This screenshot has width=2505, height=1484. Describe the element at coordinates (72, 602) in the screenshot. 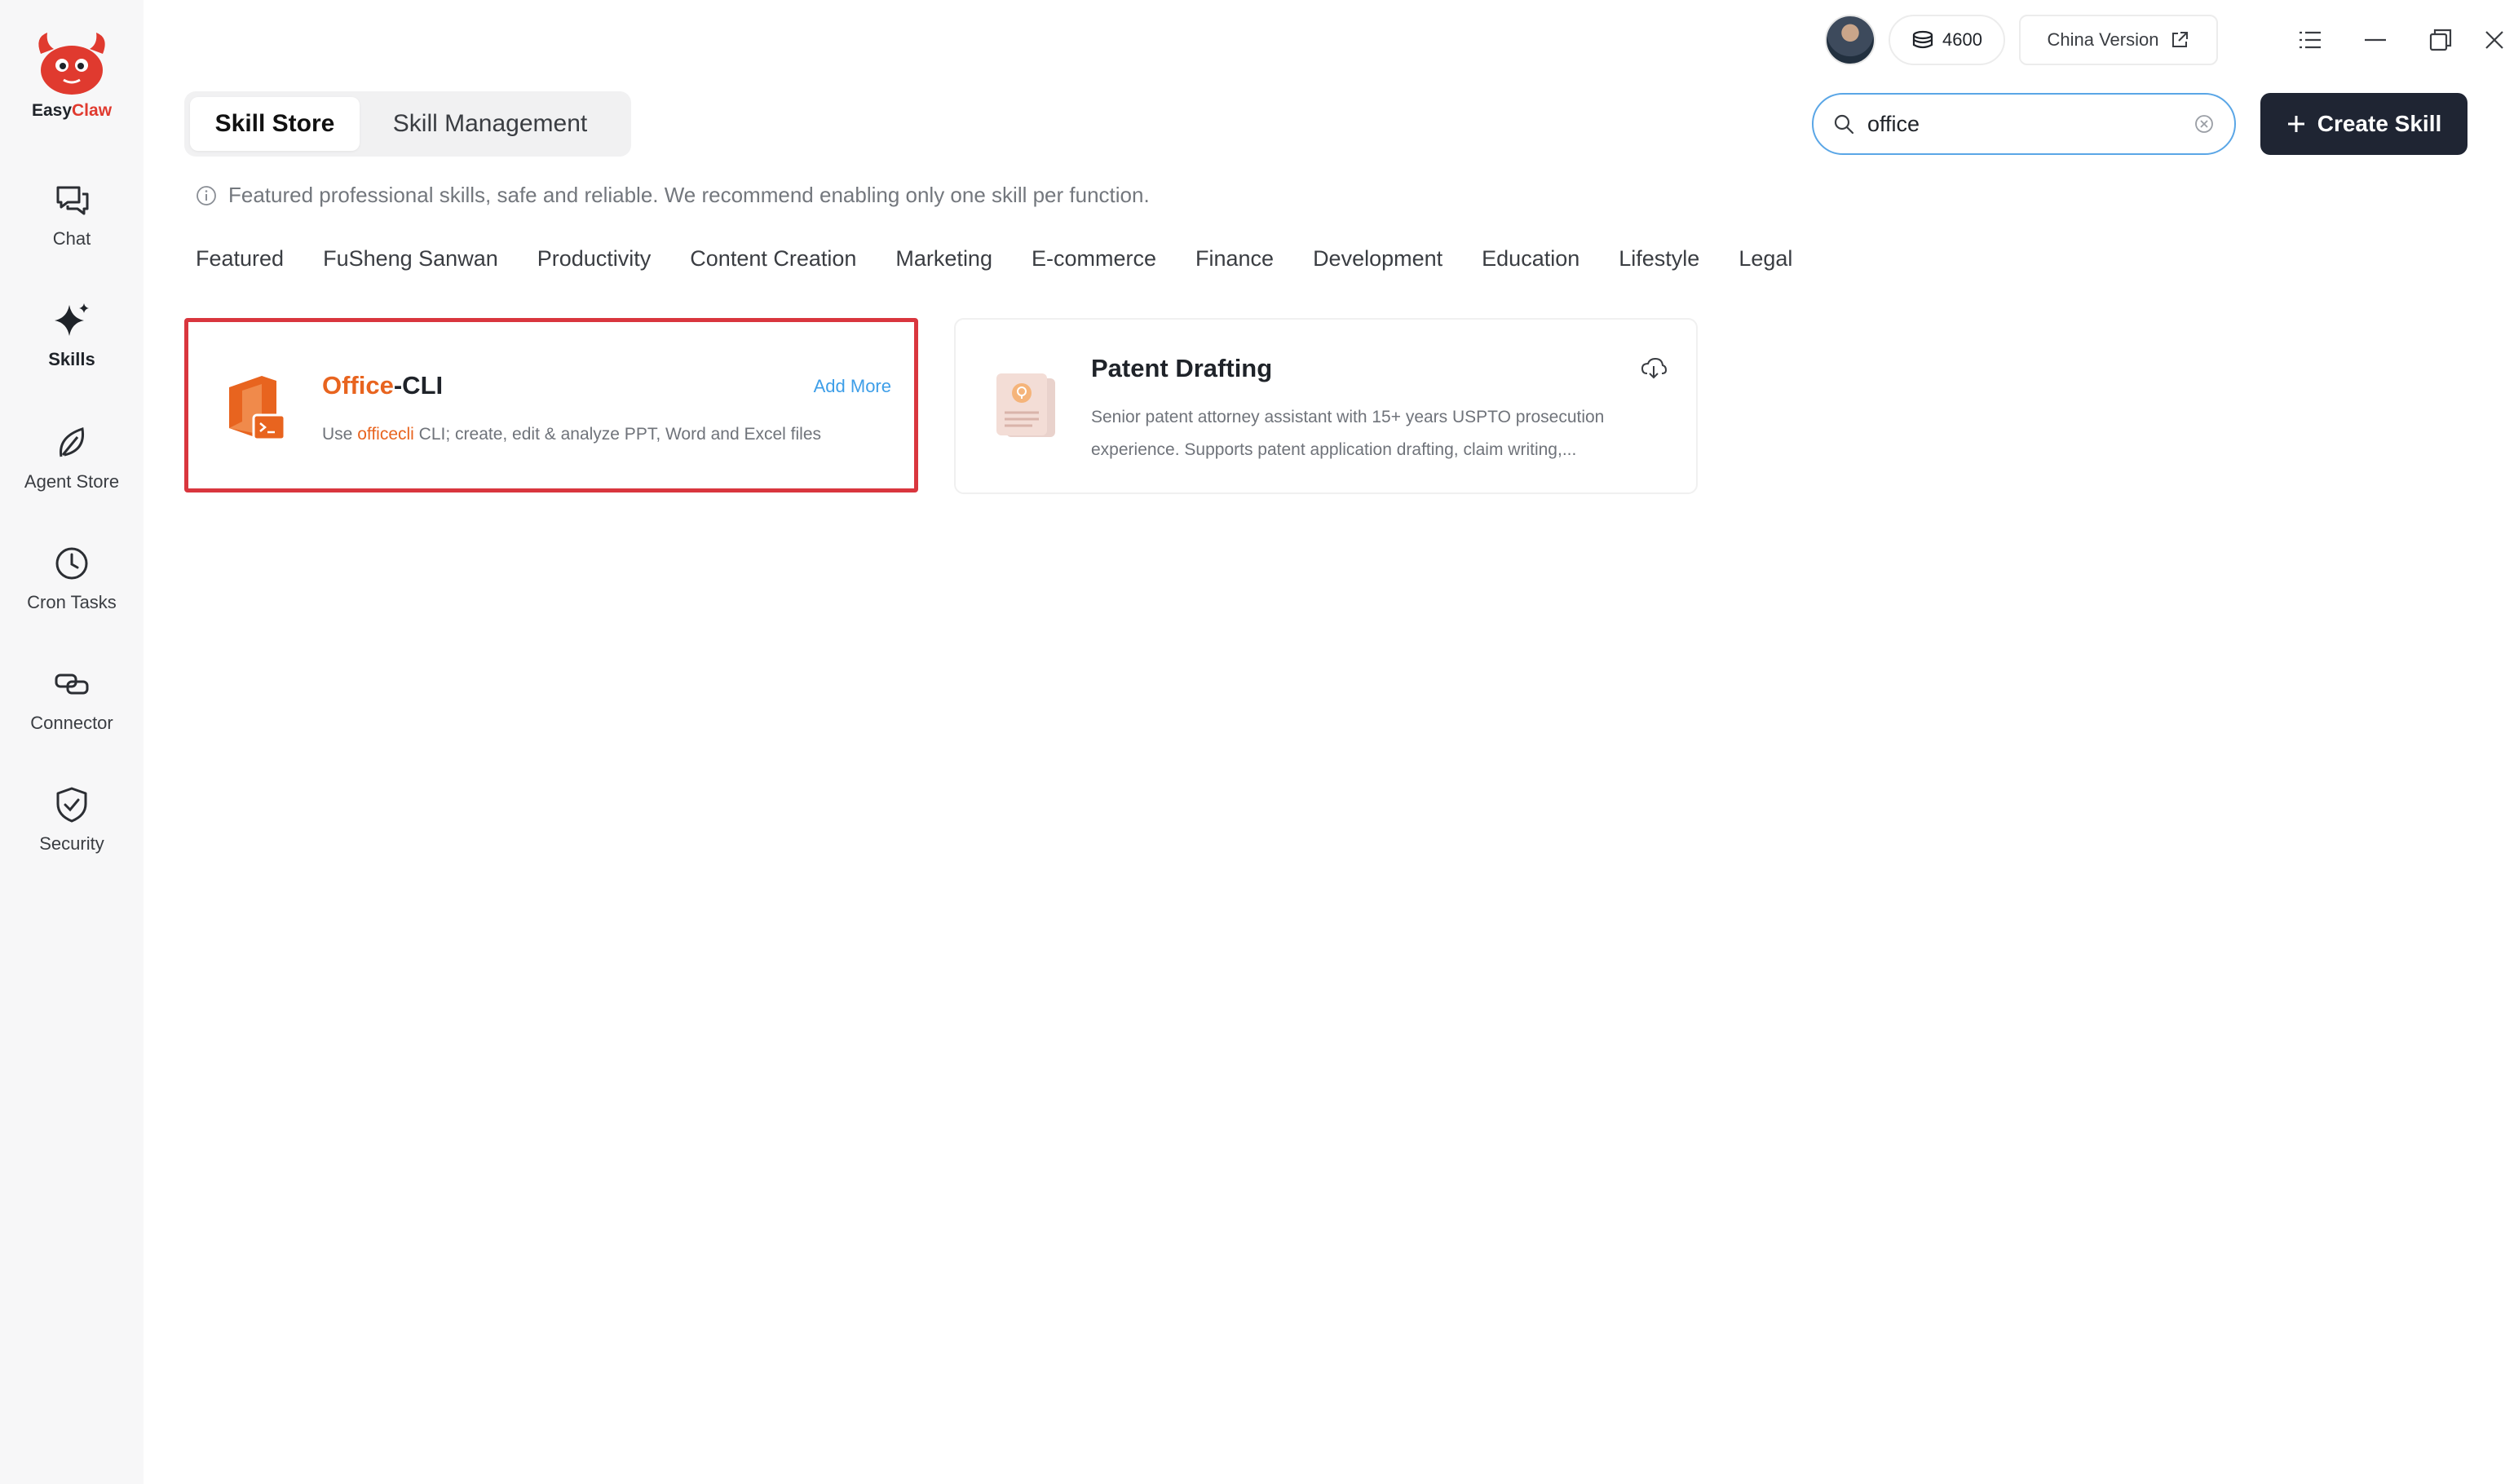

I see `sidebar-item-label: Cron Tasks` at that location.